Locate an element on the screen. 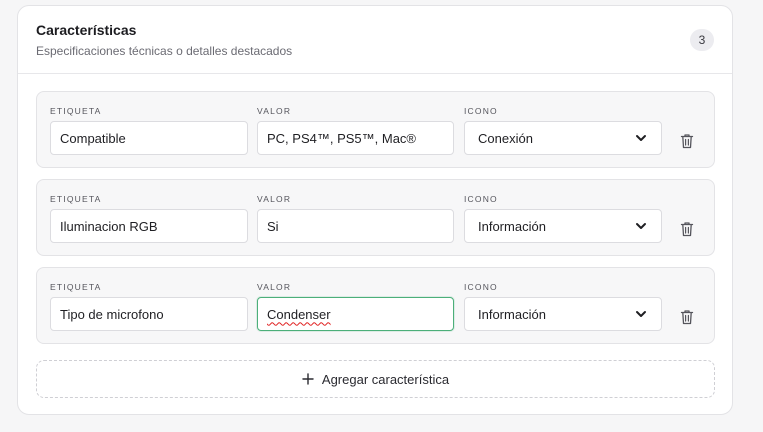 The height and width of the screenshot is (432, 763). section-title: Características is located at coordinates (86, 30).